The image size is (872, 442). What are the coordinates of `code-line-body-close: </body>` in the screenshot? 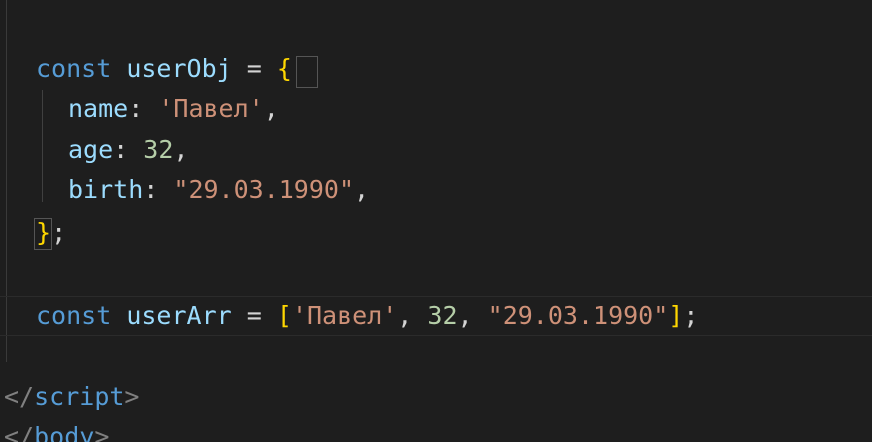 It's located at (56, 430).